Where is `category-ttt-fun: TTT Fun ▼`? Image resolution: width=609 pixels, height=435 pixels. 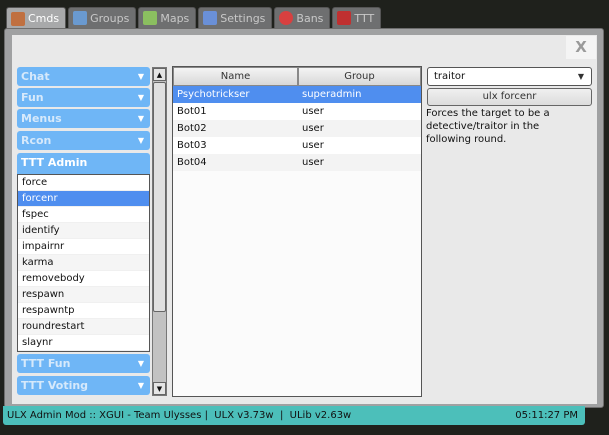 category-ttt-fun: TTT Fun ▼ is located at coordinates (83, 363).